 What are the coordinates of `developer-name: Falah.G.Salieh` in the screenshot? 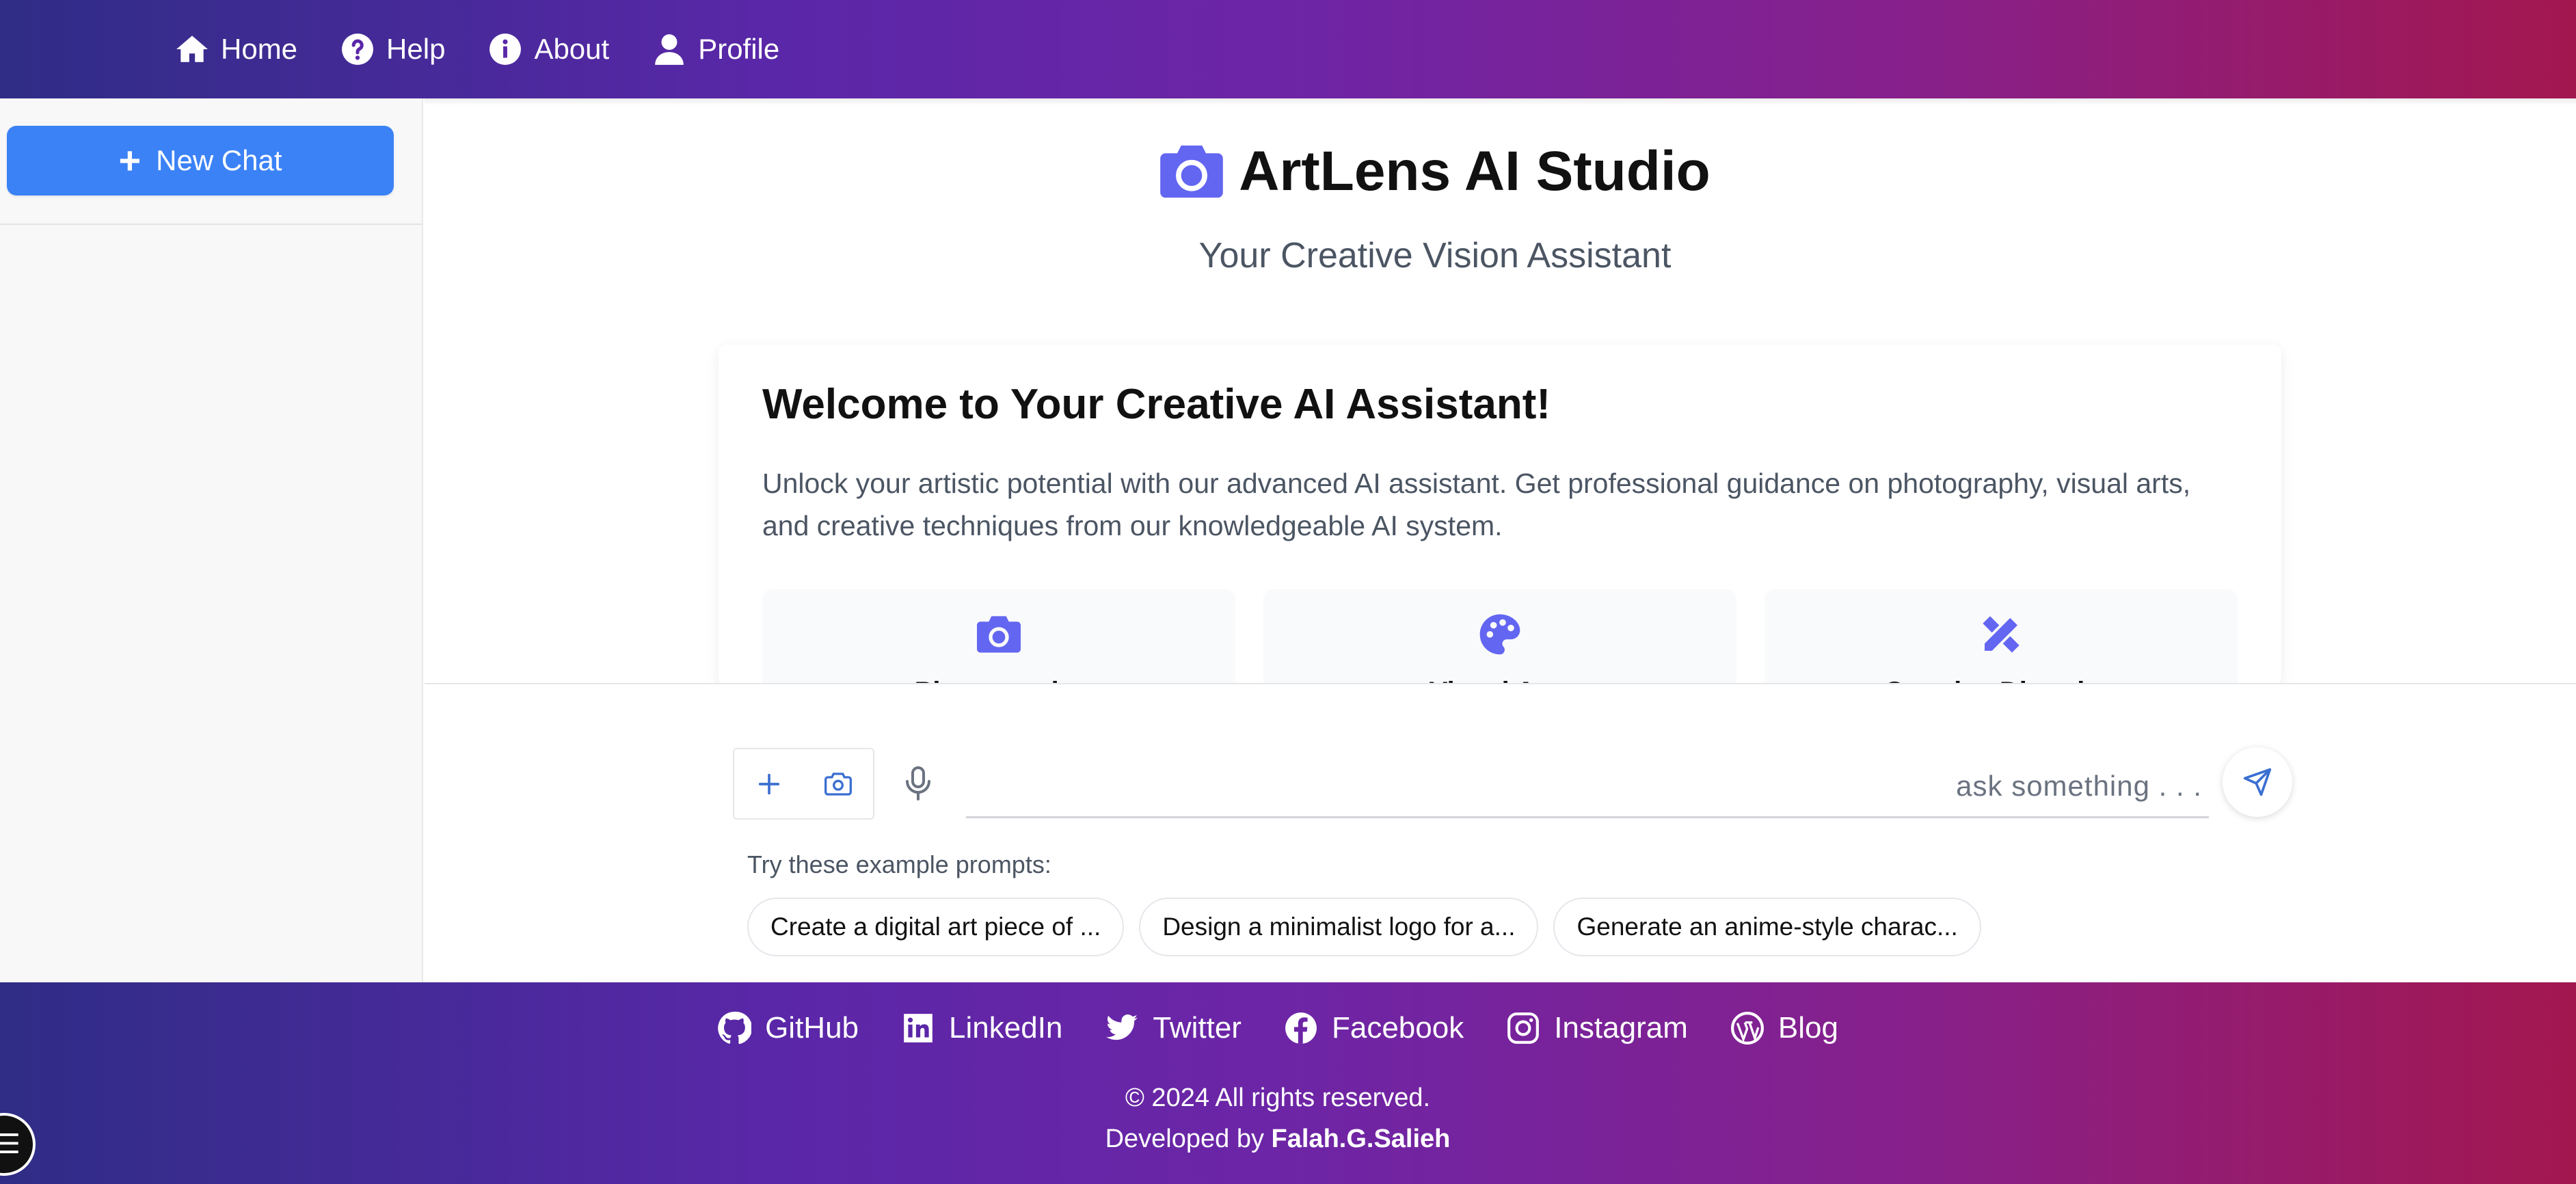 It's located at (1361, 1139).